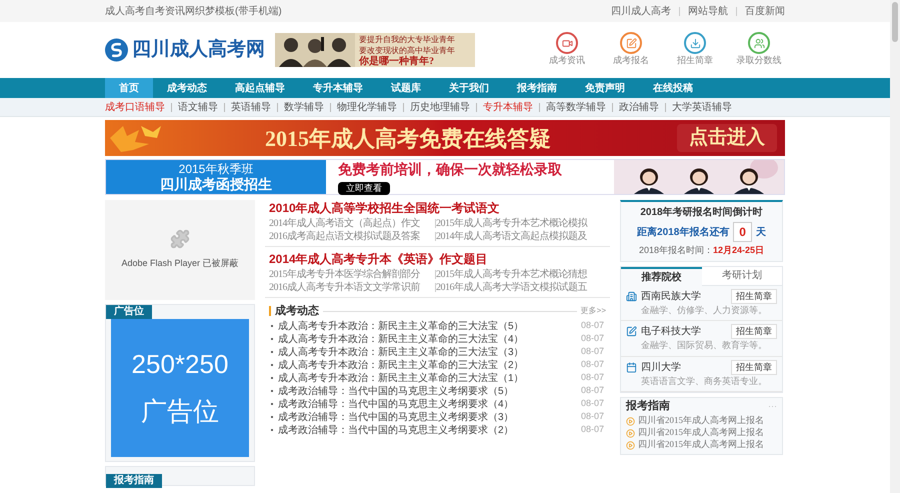 The width and height of the screenshot is (900, 493). Describe the element at coordinates (759, 50) in the screenshot. I see `shortcut-link: 录取分数线` at that location.